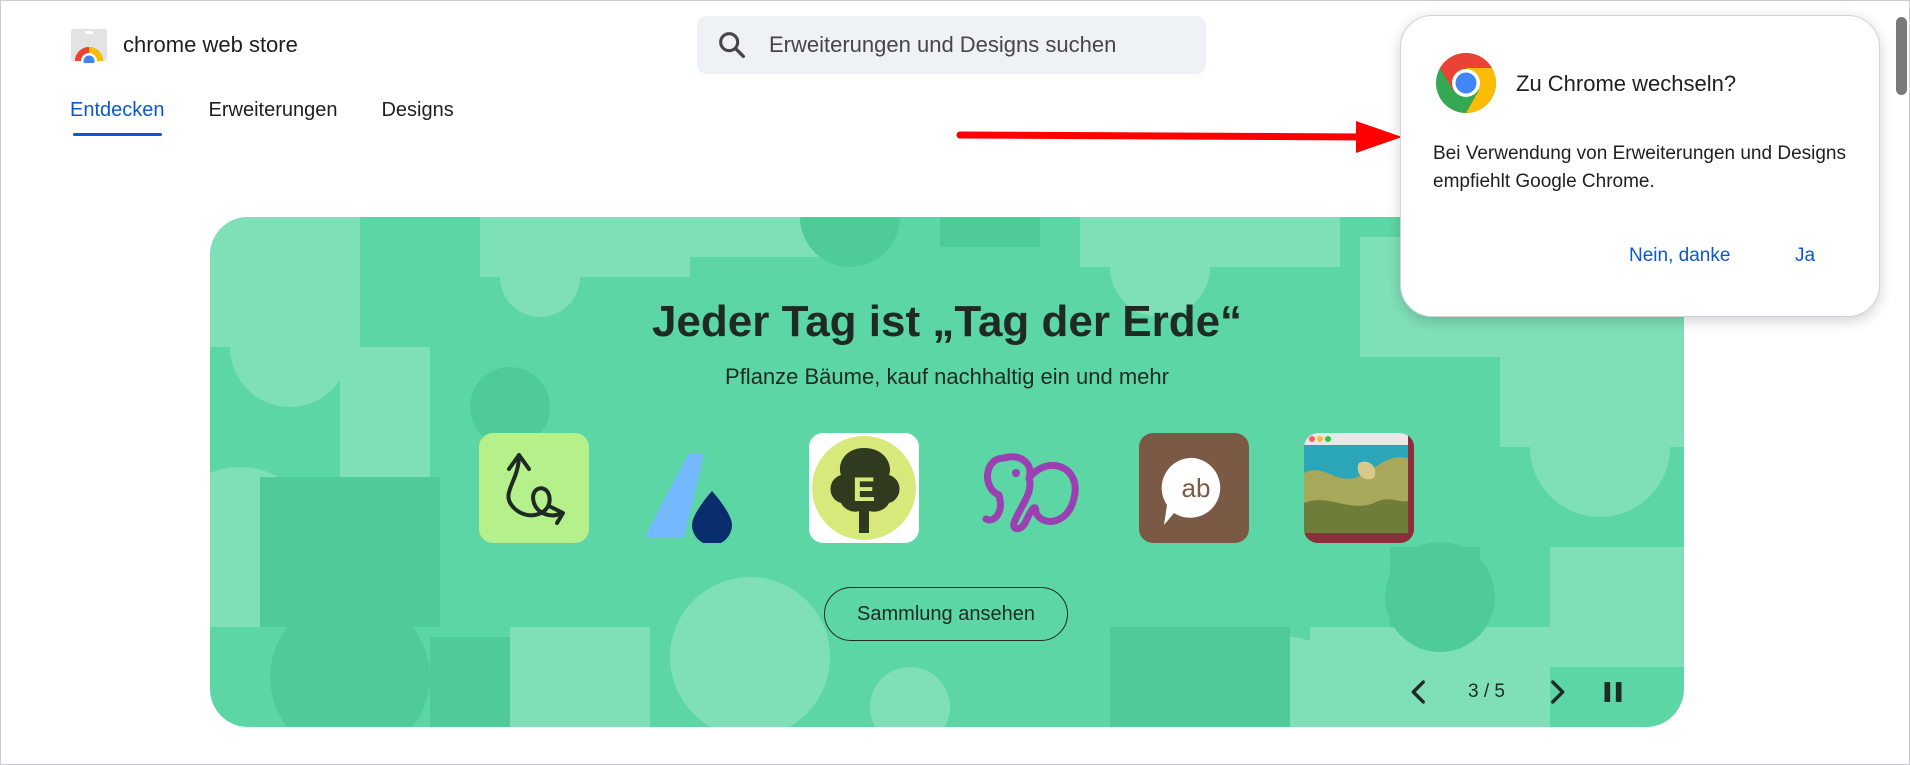 This screenshot has height=765, width=1910. Describe the element at coordinates (1805, 256) in the screenshot. I see `accept-button: Ja` at that location.